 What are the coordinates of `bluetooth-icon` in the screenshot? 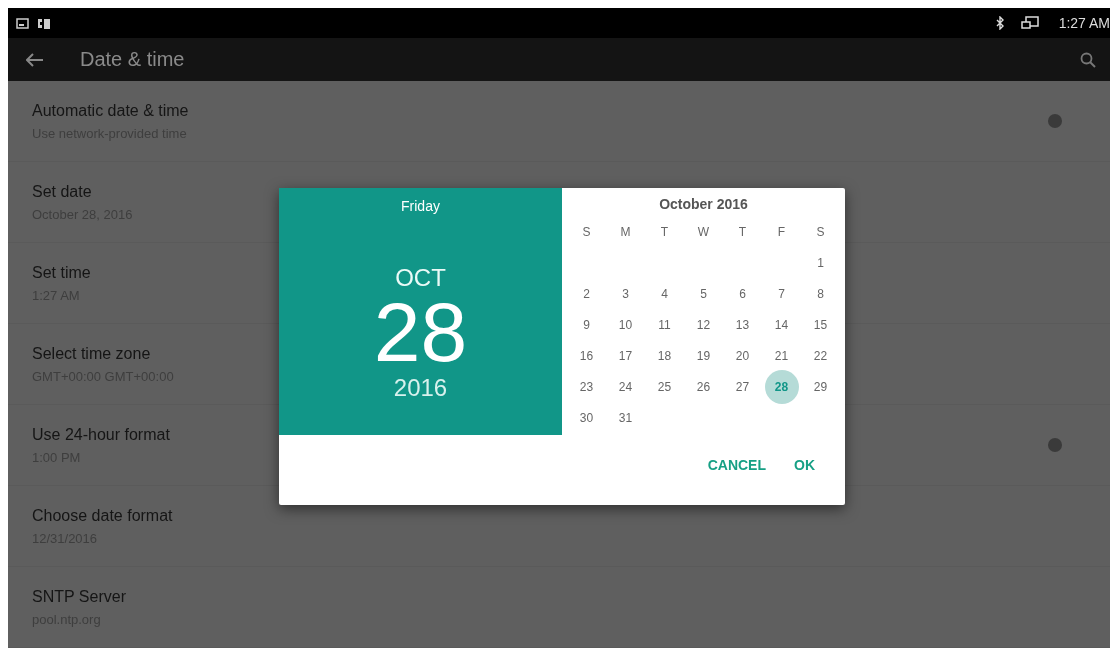 It's located at (999, 23).